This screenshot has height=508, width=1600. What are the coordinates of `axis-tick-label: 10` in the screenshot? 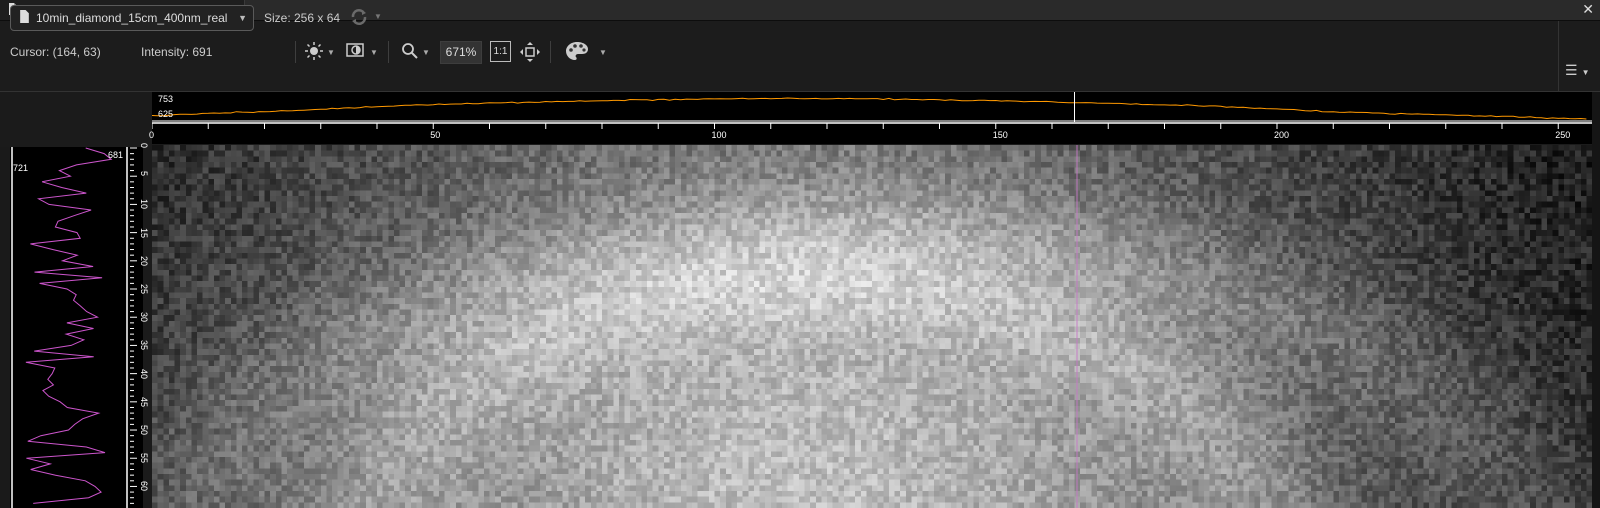 It's located at (144, 204).